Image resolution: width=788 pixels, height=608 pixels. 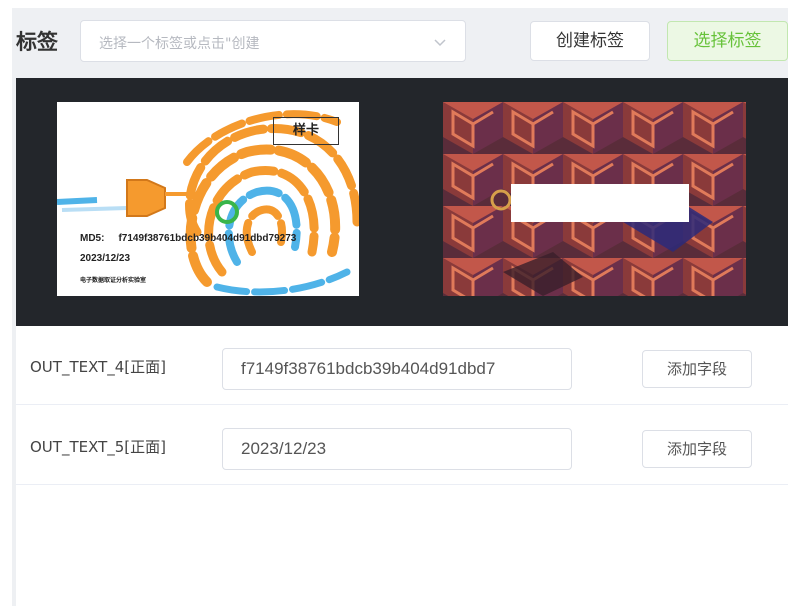 I want to click on tag-select: 选择一个标签或点击"创建, so click(x=273, y=41).